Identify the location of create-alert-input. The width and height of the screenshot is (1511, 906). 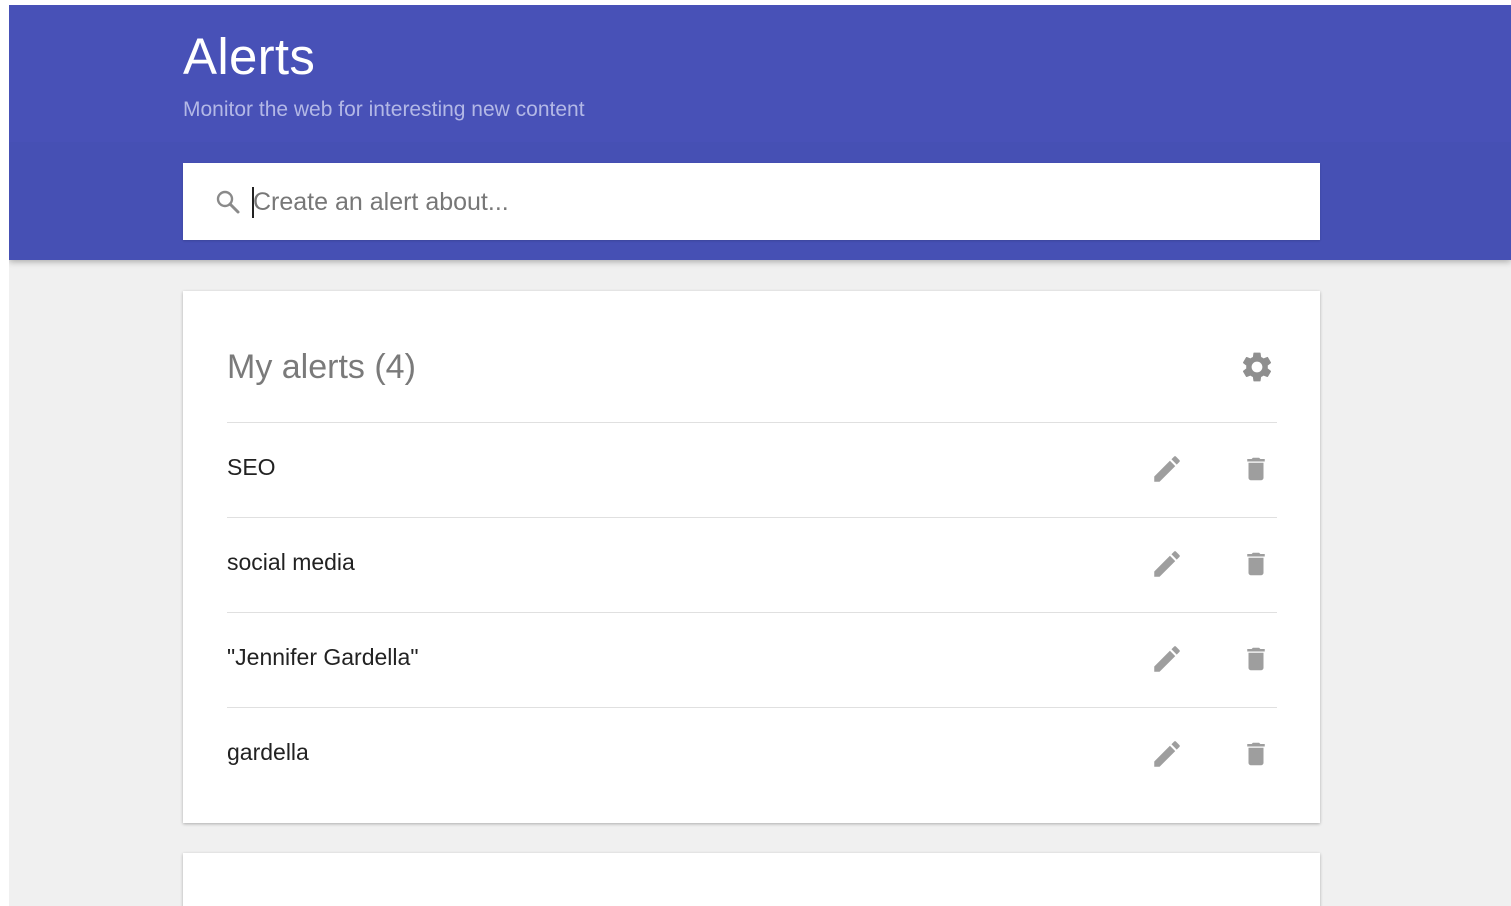
(768, 202).